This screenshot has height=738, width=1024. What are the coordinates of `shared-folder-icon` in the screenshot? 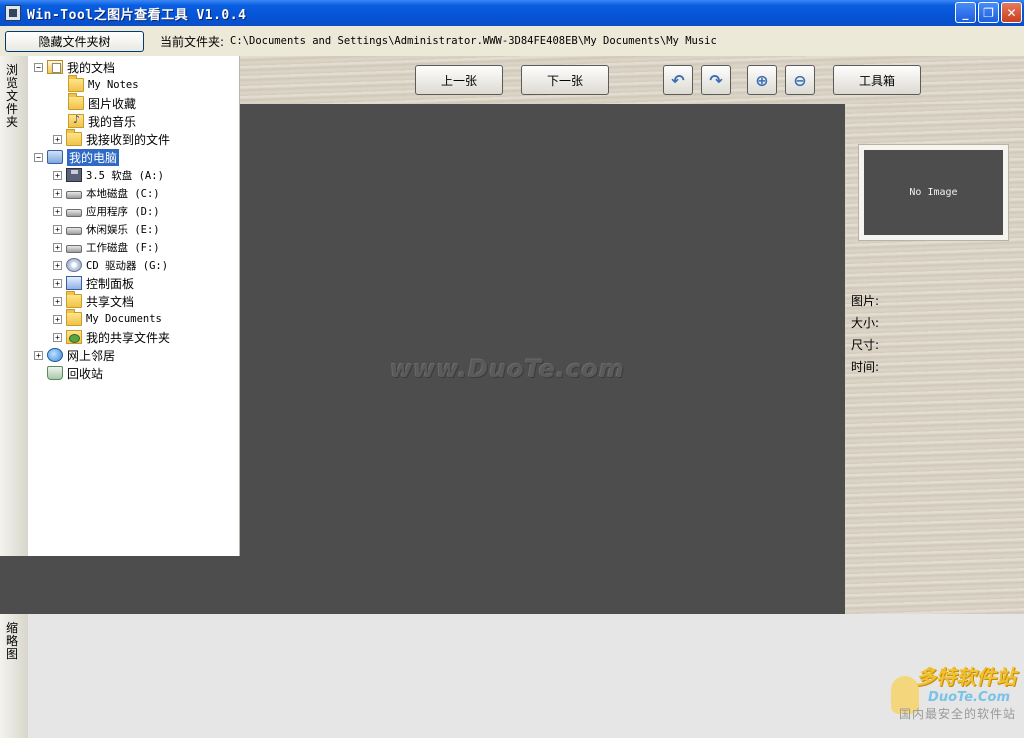 It's located at (74, 337).